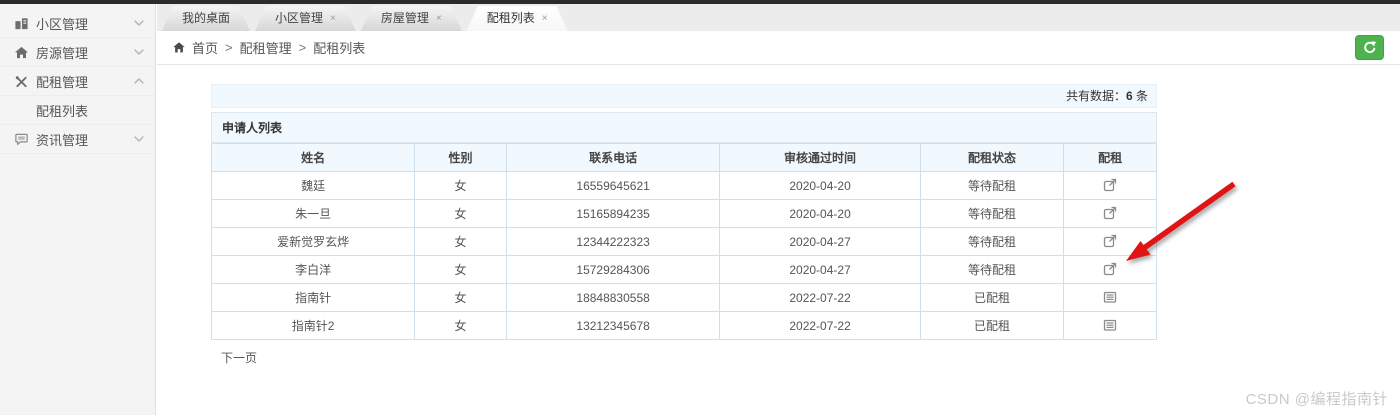 The height and width of the screenshot is (415, 1400). I want to click on sidebar-item-rent-list: 配租列表, so click(77, 110).